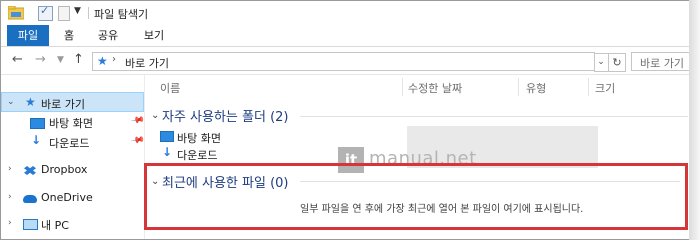 This screenshot has width=700, height=240. Describe the element at coordinates (67, 197) in the screenshot. I see `sidebar-item-label: OneDrive` at that location.